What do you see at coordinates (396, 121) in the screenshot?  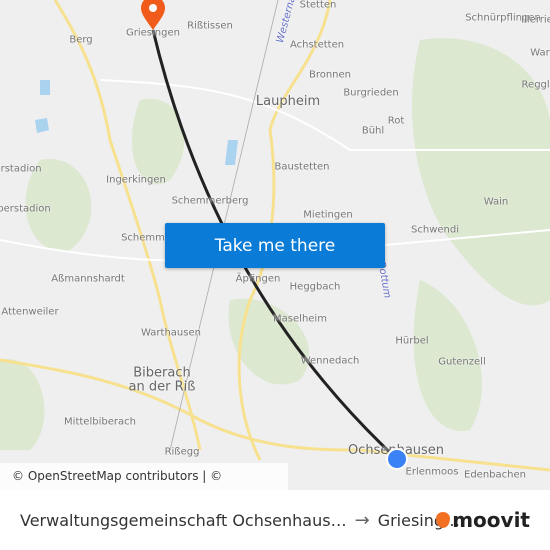 I see `map-label: Rot` at bounding box center [396, 121].